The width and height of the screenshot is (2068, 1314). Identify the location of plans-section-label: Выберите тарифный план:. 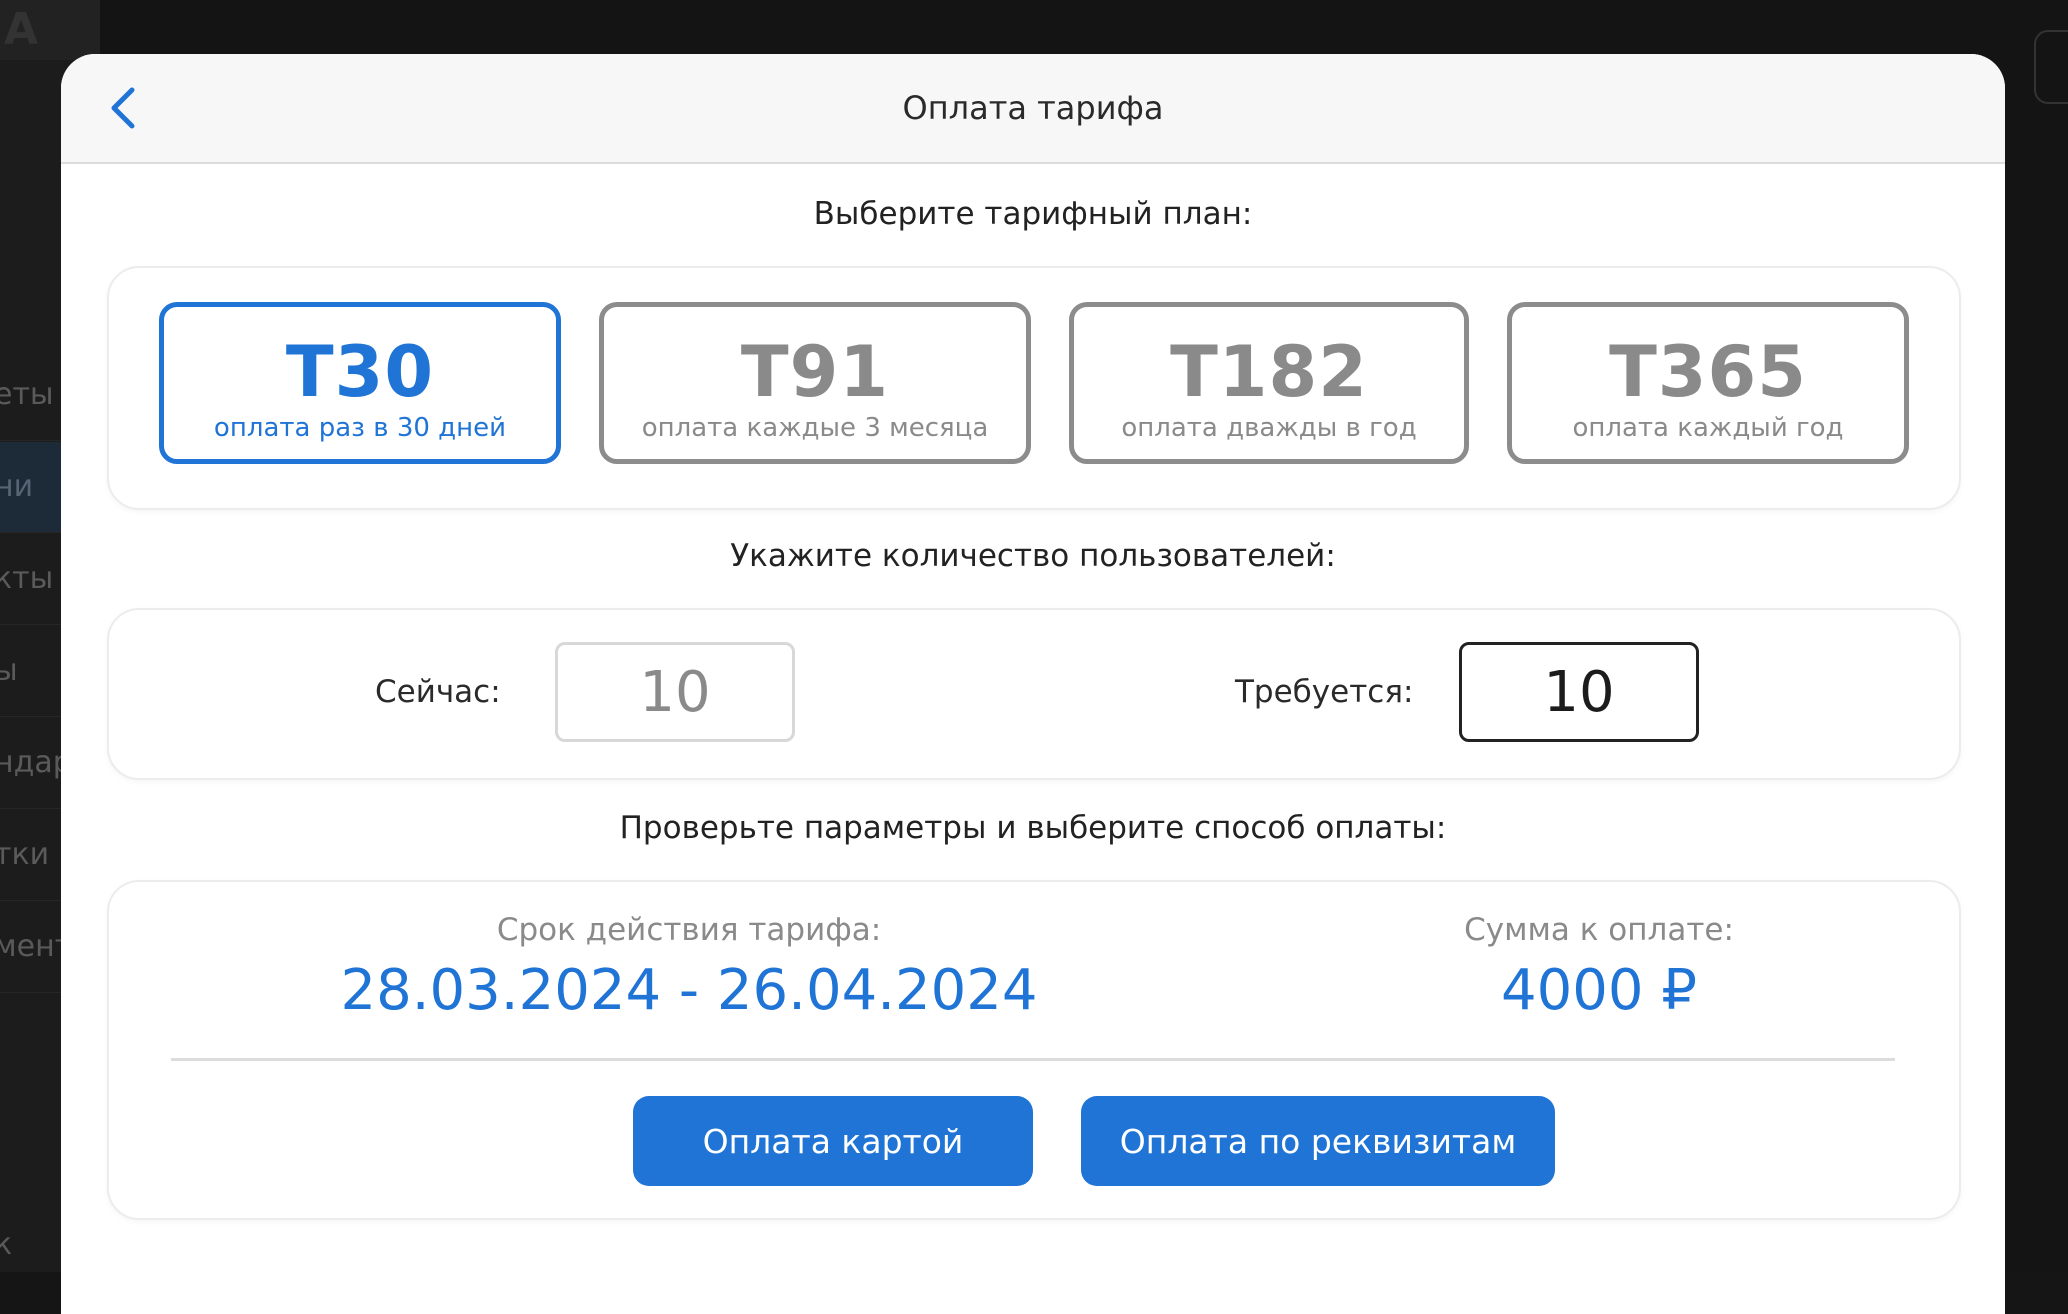
(1033, 214).